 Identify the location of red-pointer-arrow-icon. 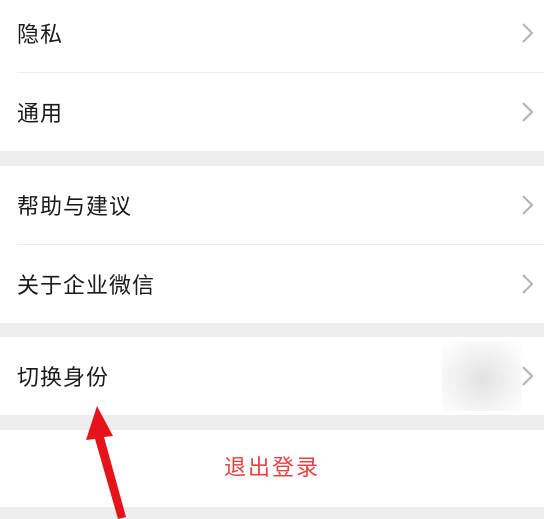
(106, 462).